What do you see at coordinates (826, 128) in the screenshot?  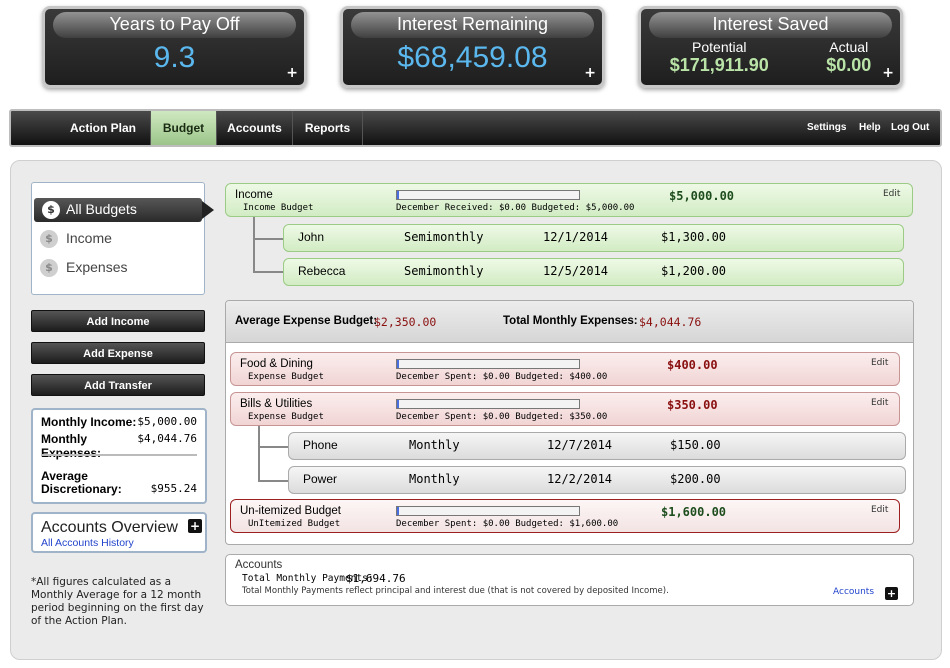 I see `nav-settings: Settings` at bounding box center [826, 128].